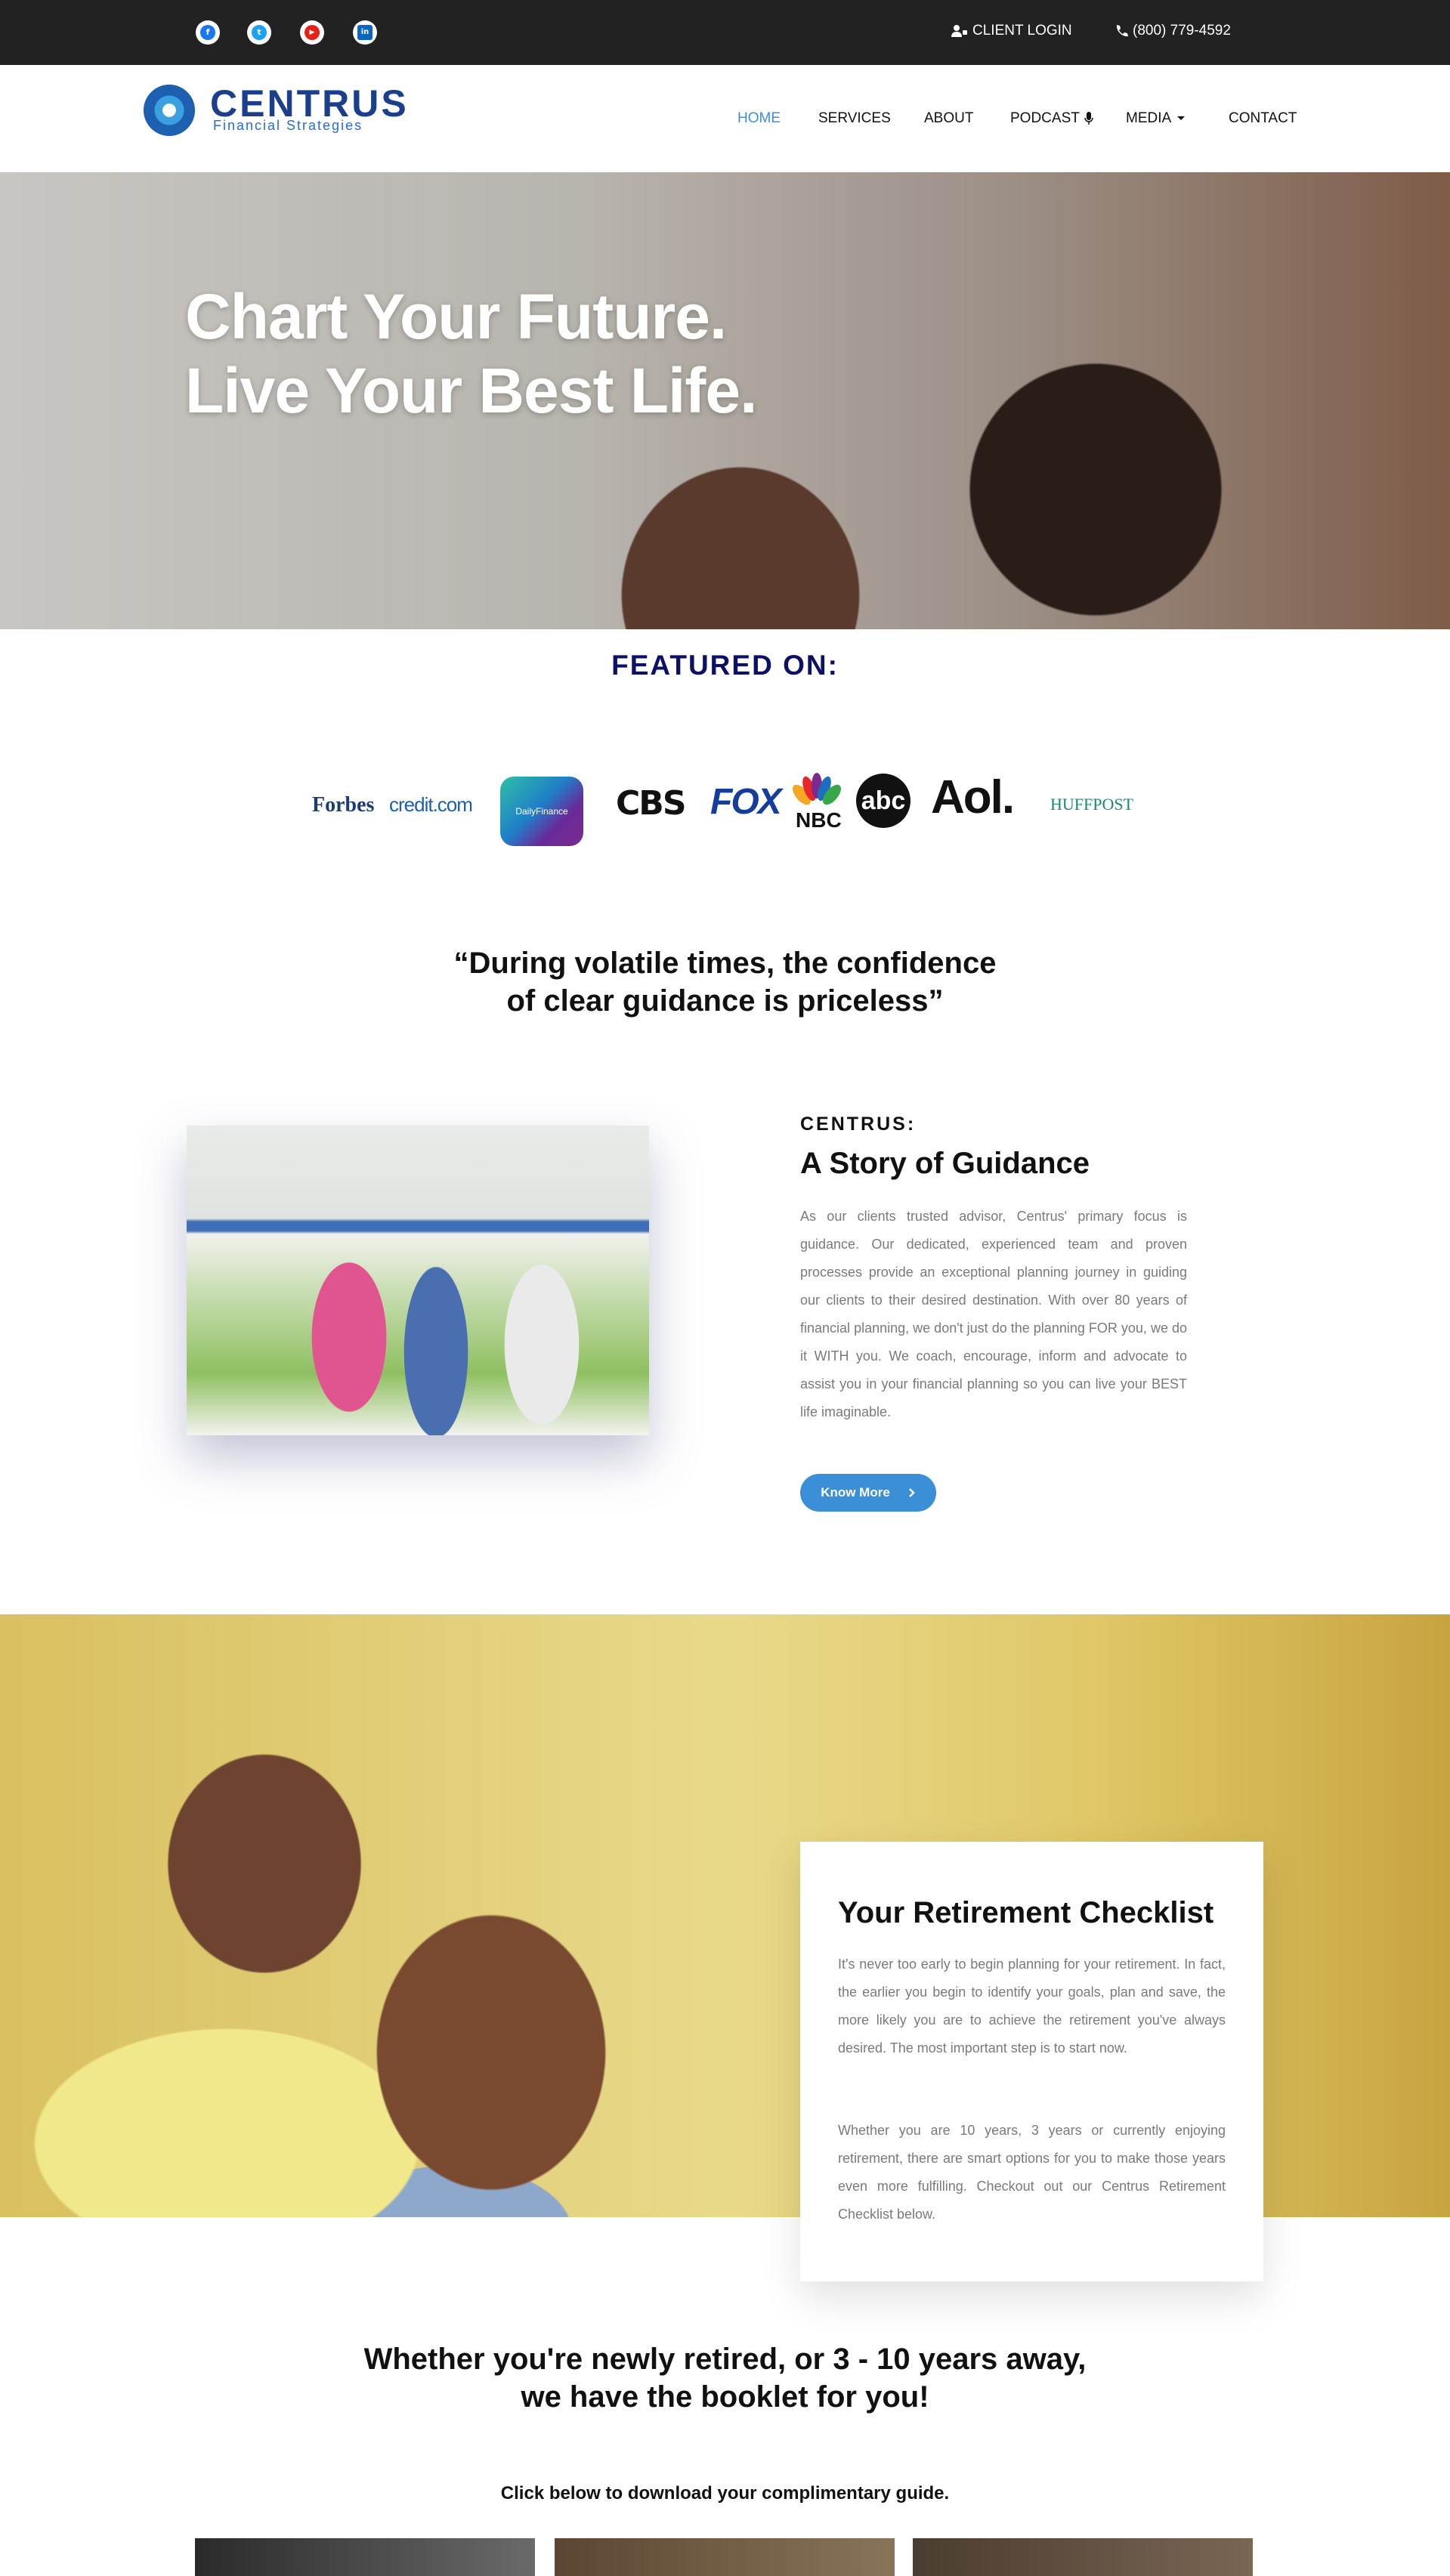 The height and width of the screenshot is (2576, 1450). What do you see at coordinates (1026, 1912) in the screenshot?
I see `retirement-card-title: Your Retirement Checklist` at bounding box center [1026, 1912].